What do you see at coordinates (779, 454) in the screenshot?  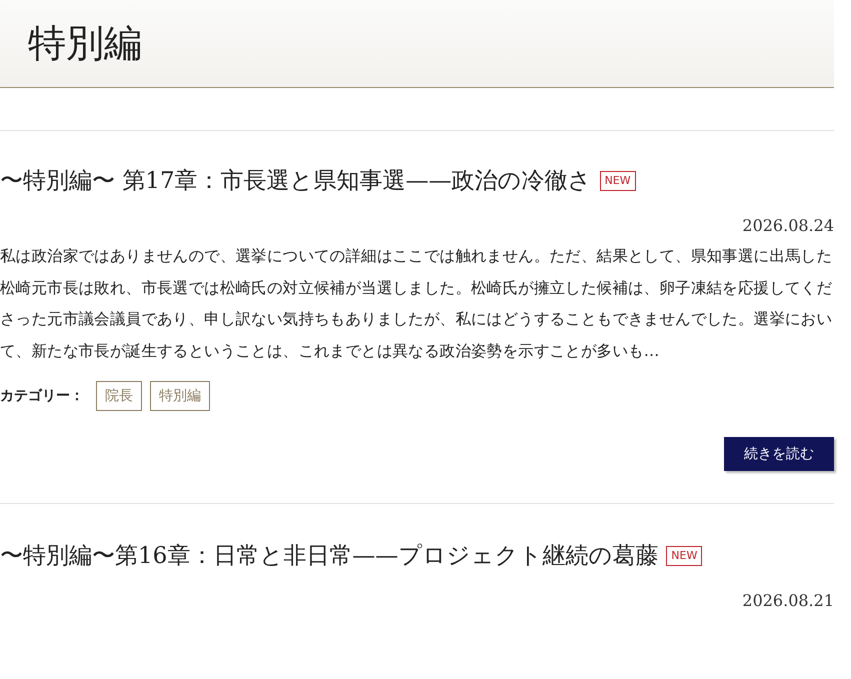 I see `read-more-button: 続きを読む` at bounding box center [779, 454].